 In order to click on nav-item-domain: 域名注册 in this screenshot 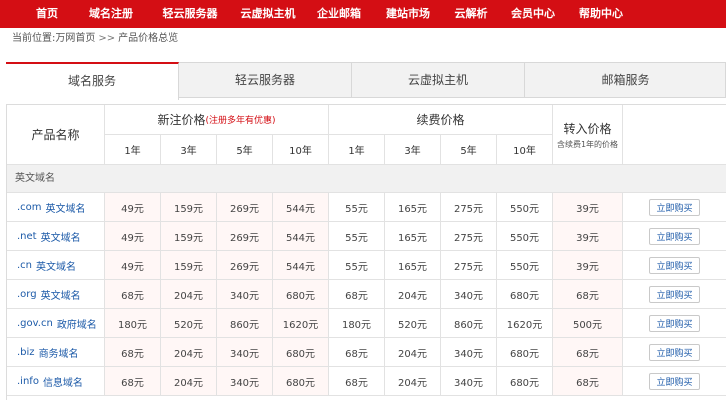, I will do `click(111, 14)`.